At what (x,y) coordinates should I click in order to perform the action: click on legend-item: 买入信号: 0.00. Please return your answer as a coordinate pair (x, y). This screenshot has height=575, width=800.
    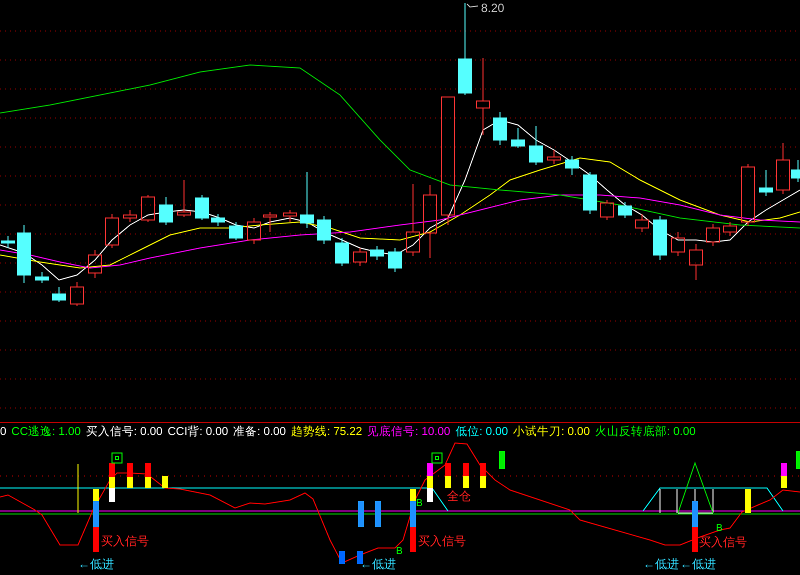
    Looking at the image, I should click on (124, 432).